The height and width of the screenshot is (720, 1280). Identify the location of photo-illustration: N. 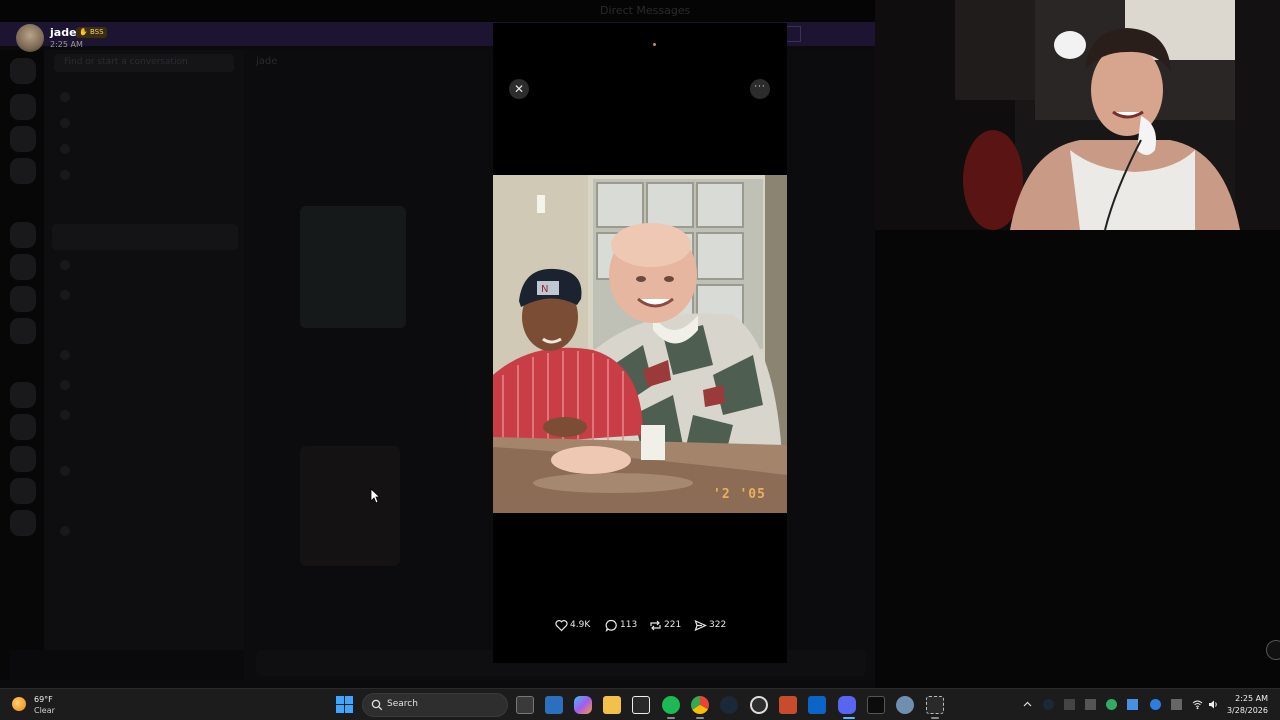
(640, 344).